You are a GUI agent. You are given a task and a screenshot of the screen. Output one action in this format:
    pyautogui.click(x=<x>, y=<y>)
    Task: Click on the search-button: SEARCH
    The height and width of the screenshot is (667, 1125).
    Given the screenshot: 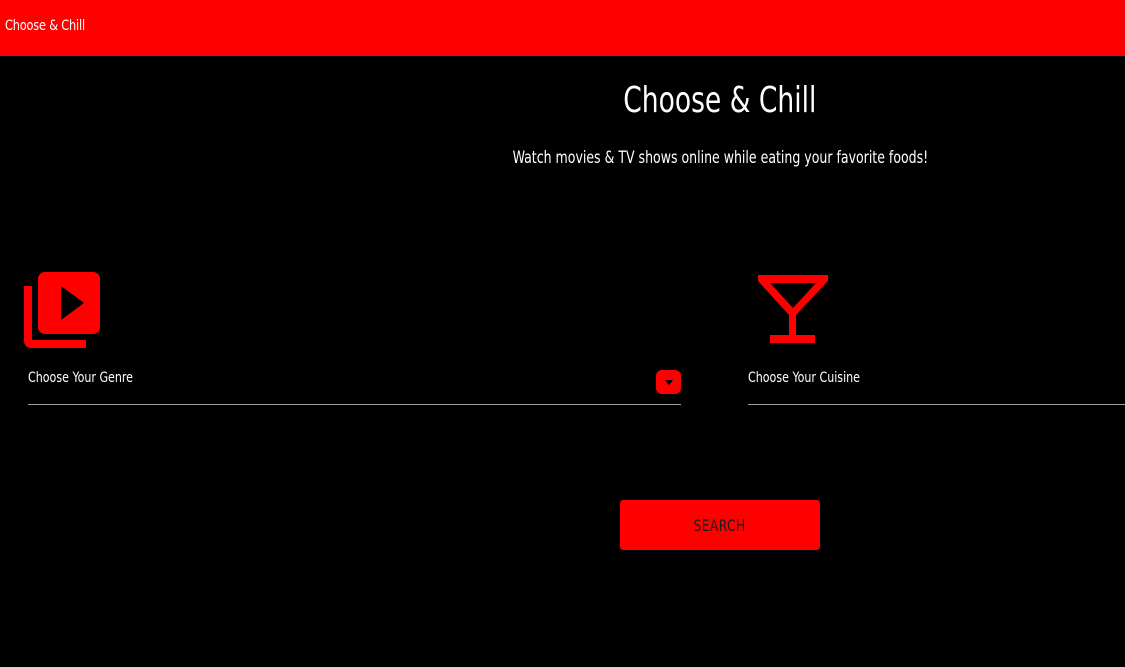 What is the action you would take?
    pyautogui.click(x=720, y=525)
    